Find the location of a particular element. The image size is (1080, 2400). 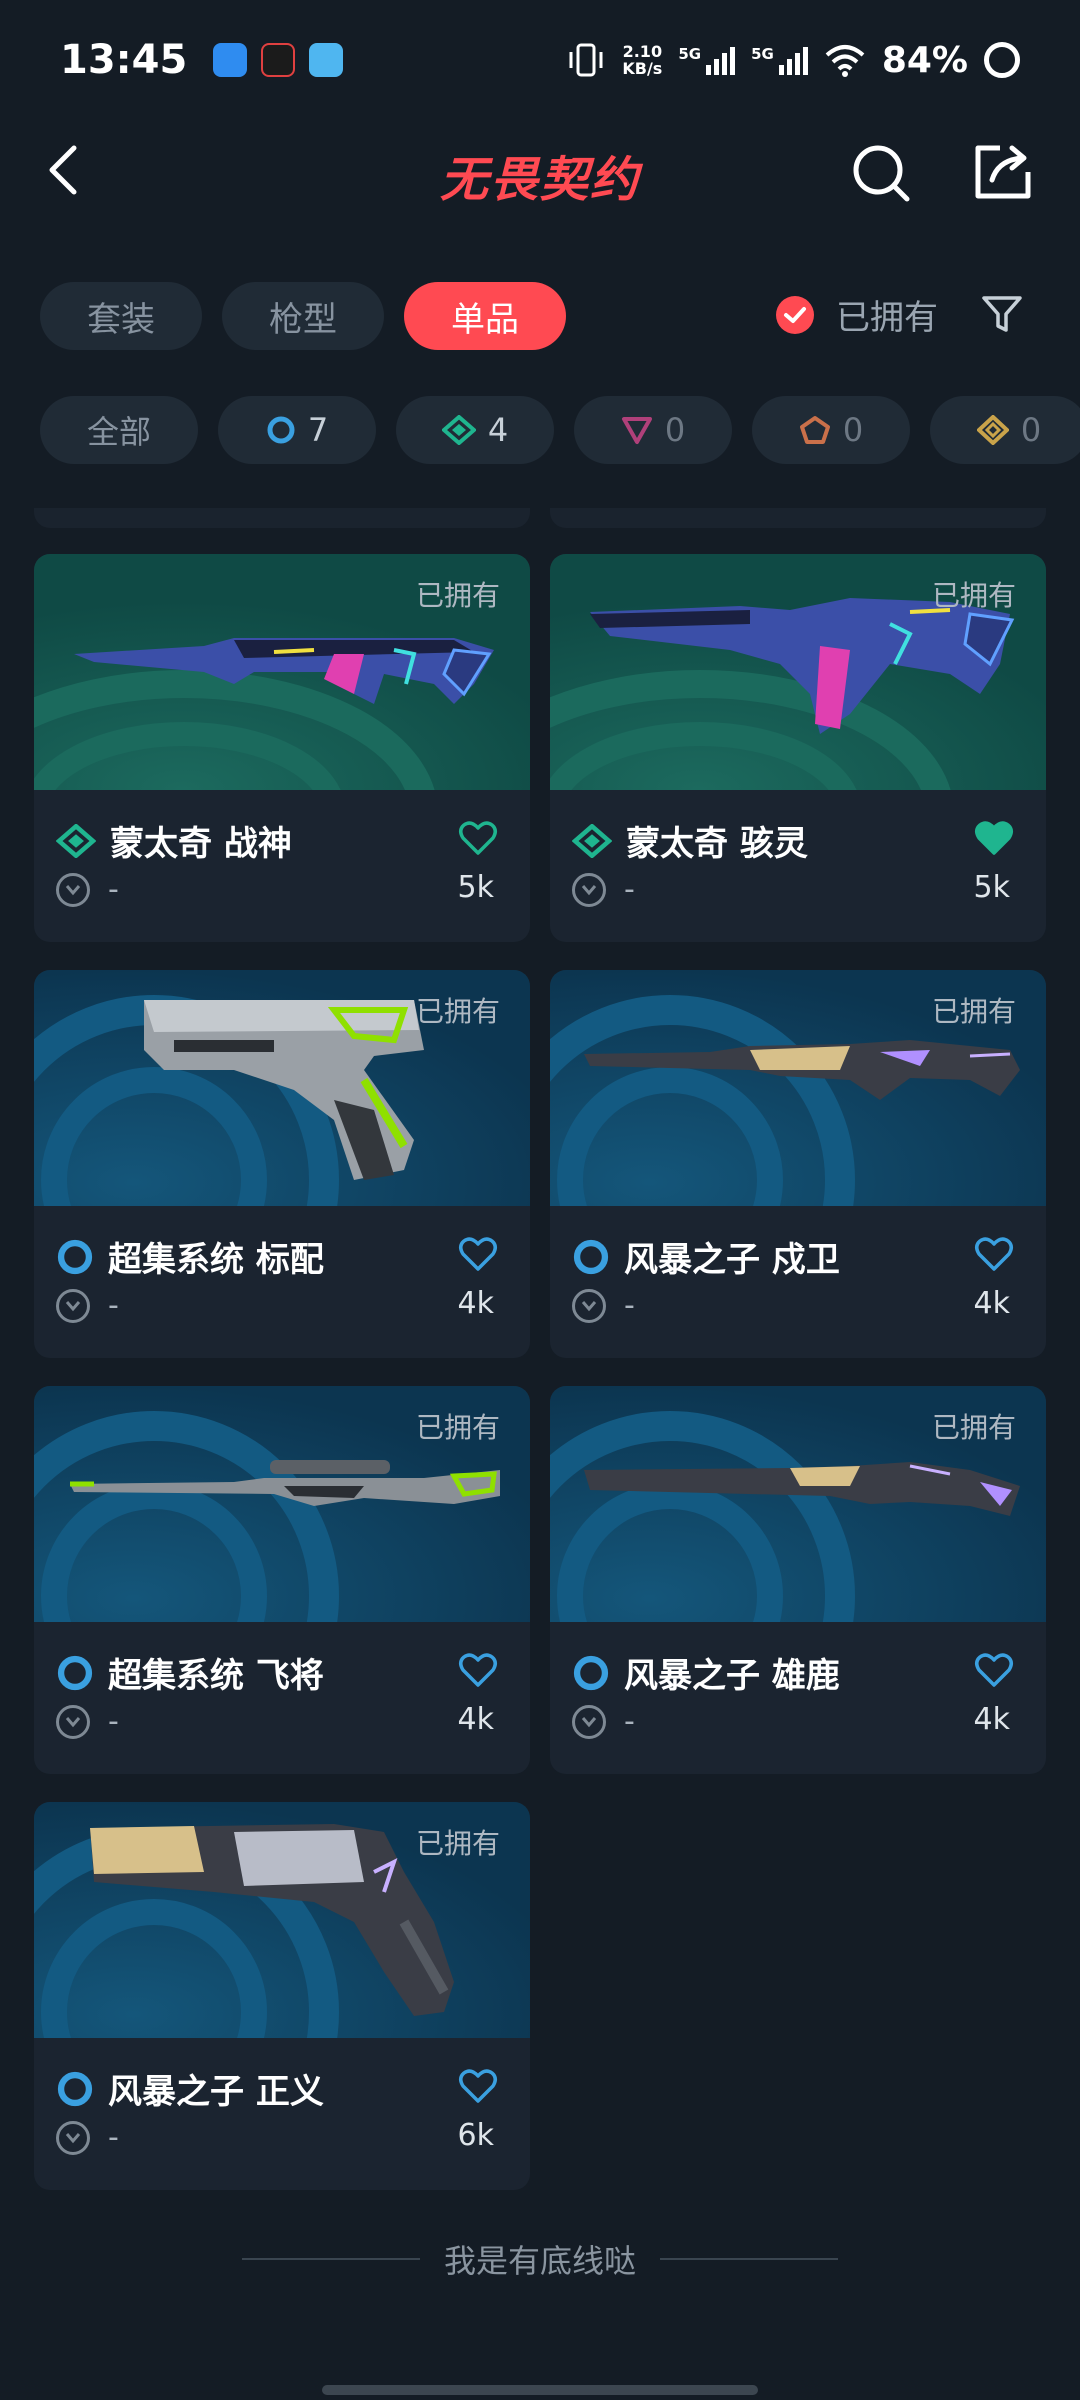

owned-filter-label: 已拥有 is located at coordinates (887, 318).